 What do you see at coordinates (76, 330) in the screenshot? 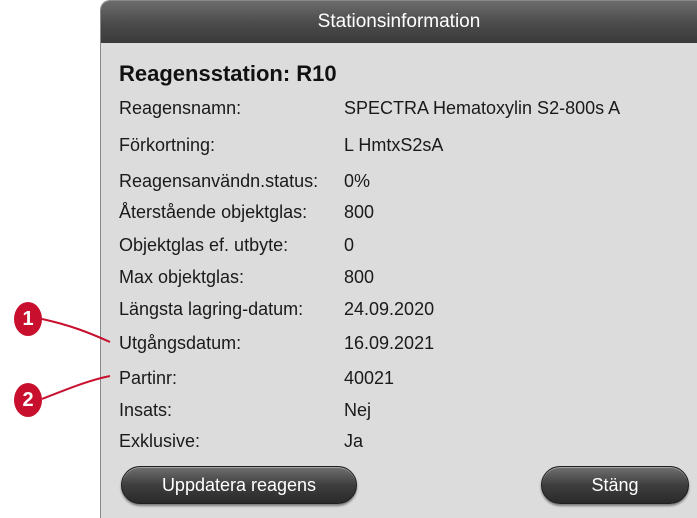
I see `callout-1-line` at bounding box center [76, 330].